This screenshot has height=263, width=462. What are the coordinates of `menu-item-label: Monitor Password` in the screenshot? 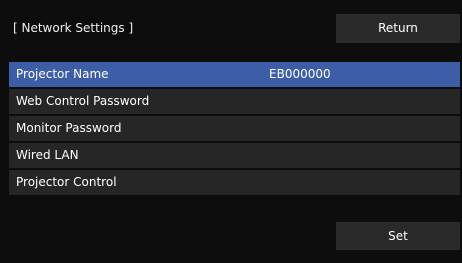 It's located at (69, 128).